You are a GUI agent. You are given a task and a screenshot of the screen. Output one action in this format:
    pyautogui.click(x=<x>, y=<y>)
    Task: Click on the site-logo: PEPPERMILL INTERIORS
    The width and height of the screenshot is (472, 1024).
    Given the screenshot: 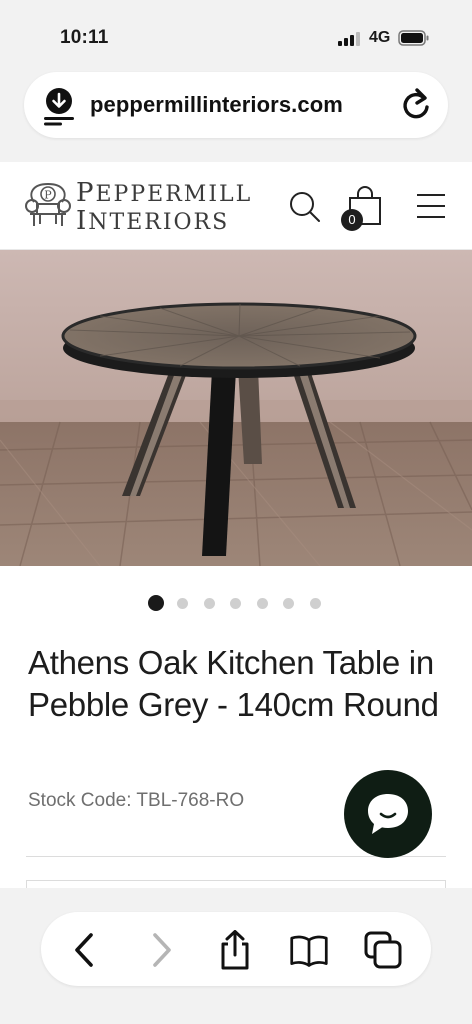 What is the action you would take?
    pyautogui.click(x=164, y=208)
    